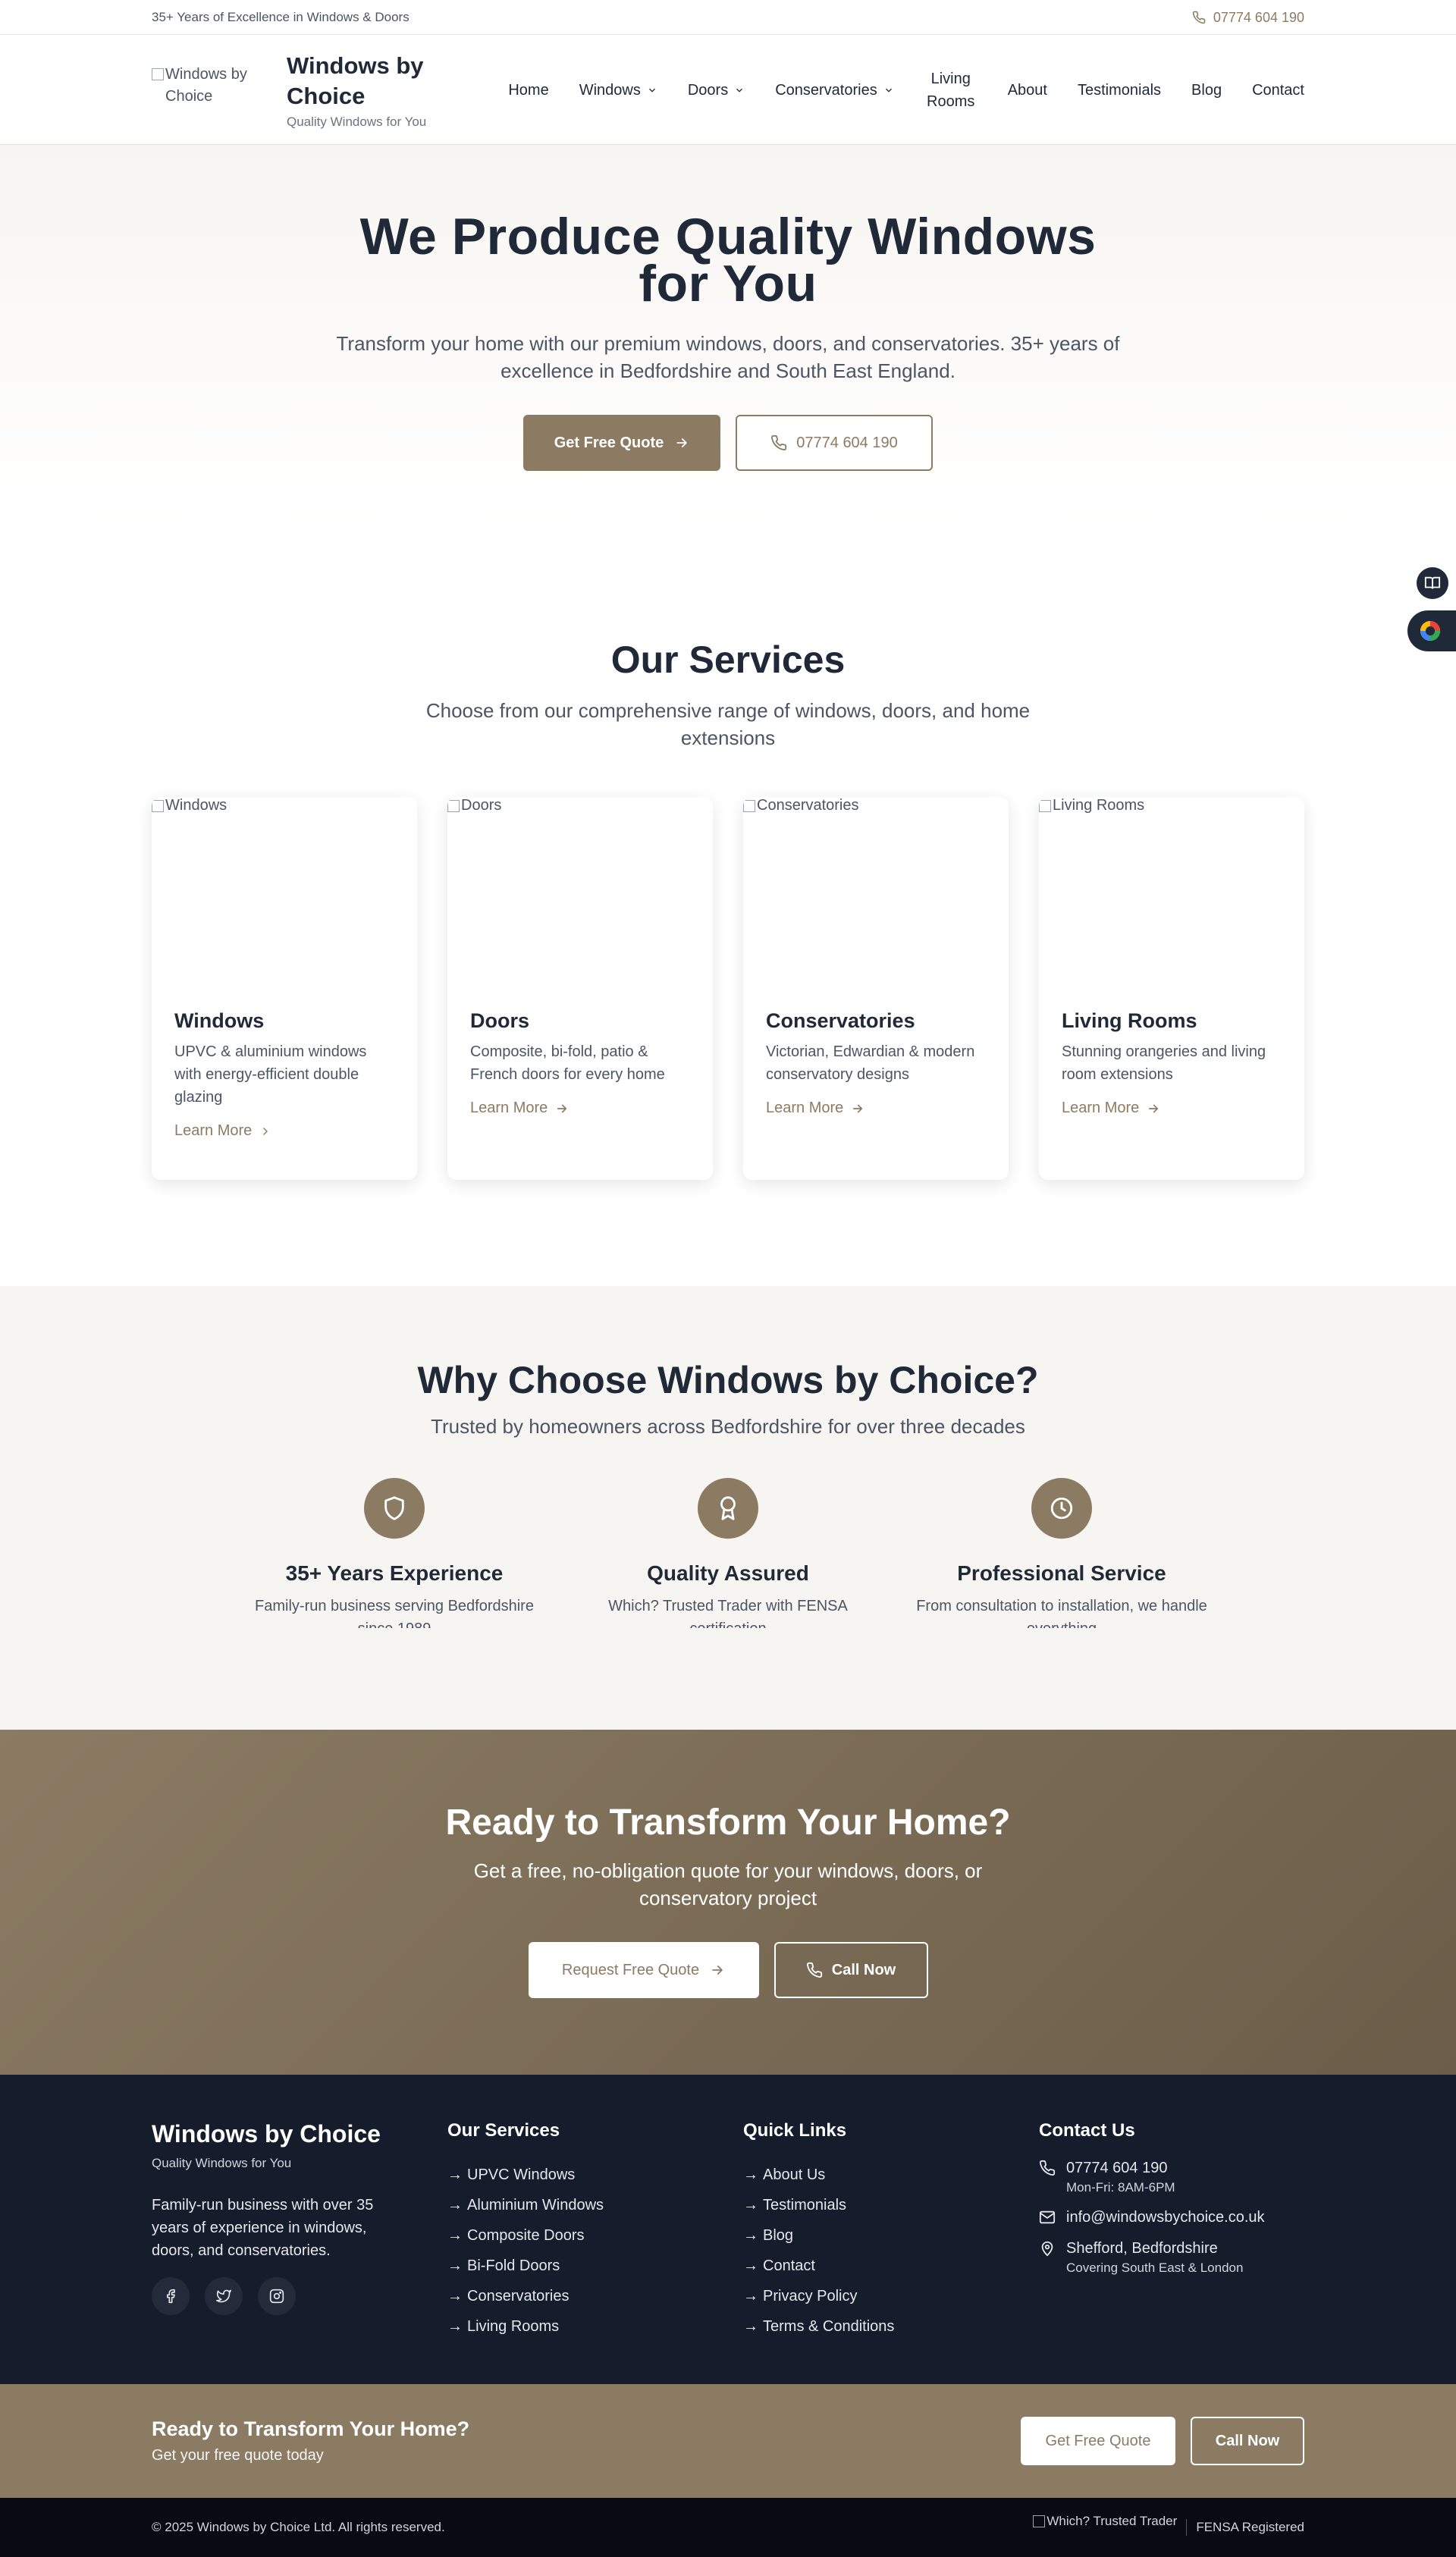  I want to click on footer-service-link: → Bi-Fold Doors, so click(580, 2266).